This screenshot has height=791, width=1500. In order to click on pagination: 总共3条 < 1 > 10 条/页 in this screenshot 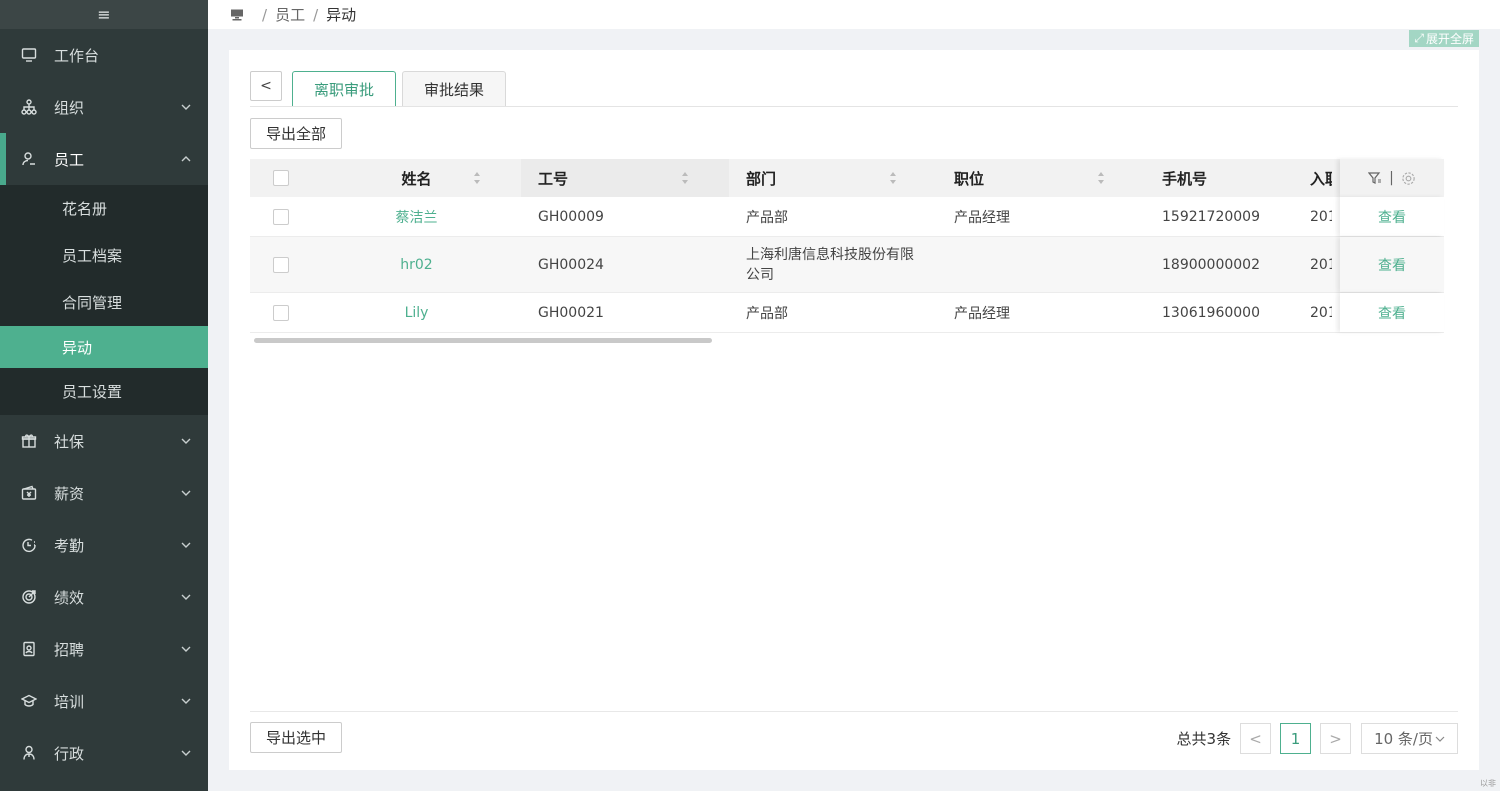, I will do `click(1317, 738)`.